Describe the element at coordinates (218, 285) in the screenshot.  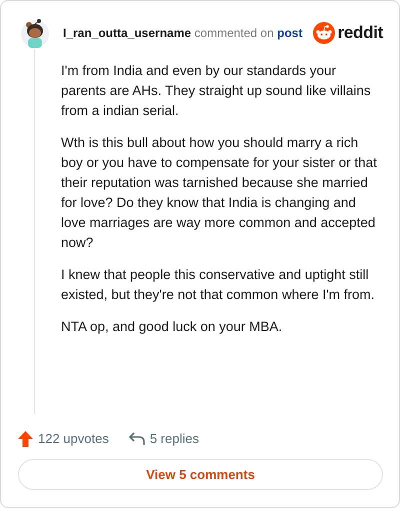
I see `comment-paragraph: I knew that people this conservative and uptight still existed, but they're not that common where I'm from.` at that location.